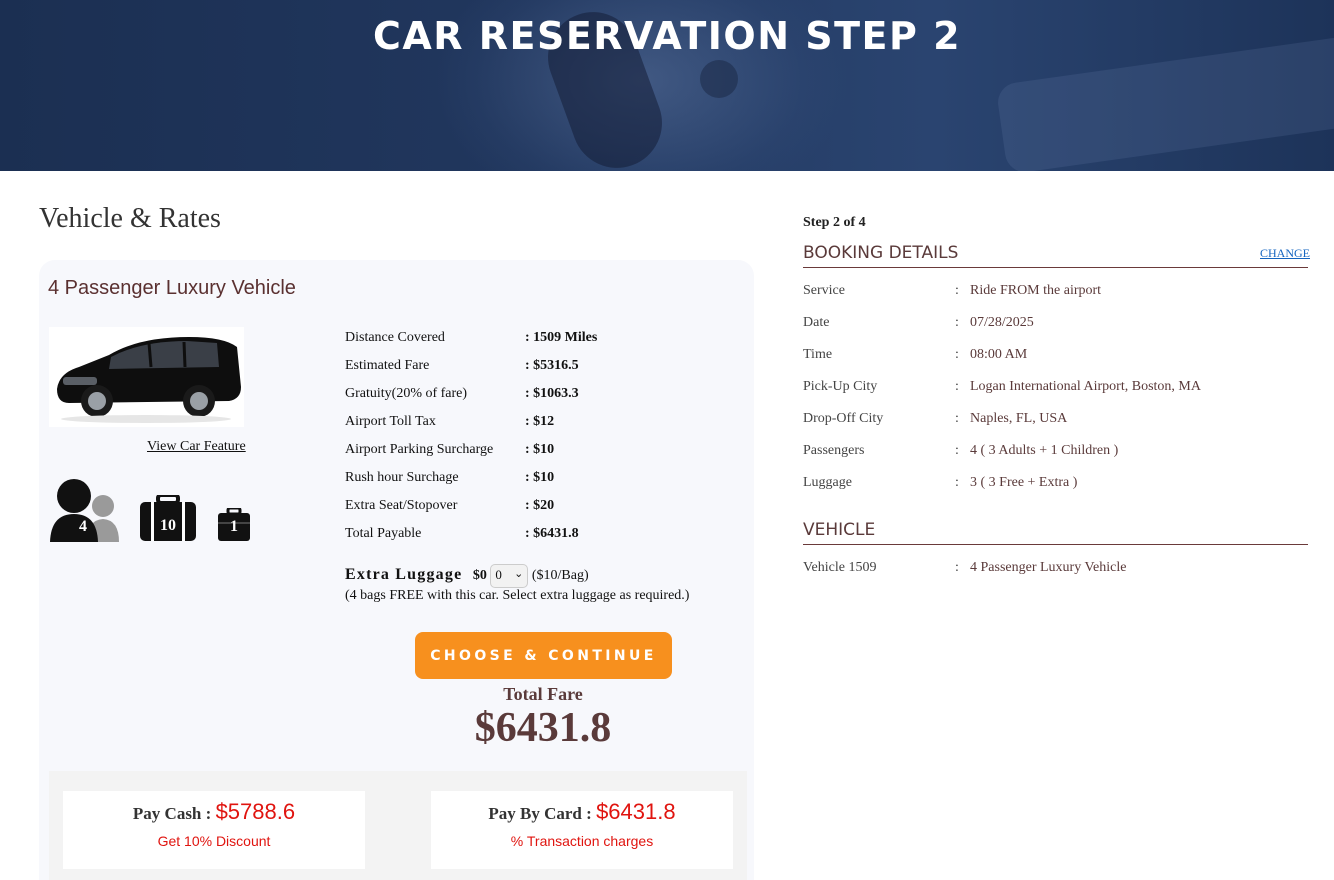 The height and width of the screenshot is (880, 1334). Describe the element at coordinates (467, 576) in the screenshot. I see `extra-luggage-row: Extra Luggage $0 0 ⌄ ($10/Bag)` at that location.